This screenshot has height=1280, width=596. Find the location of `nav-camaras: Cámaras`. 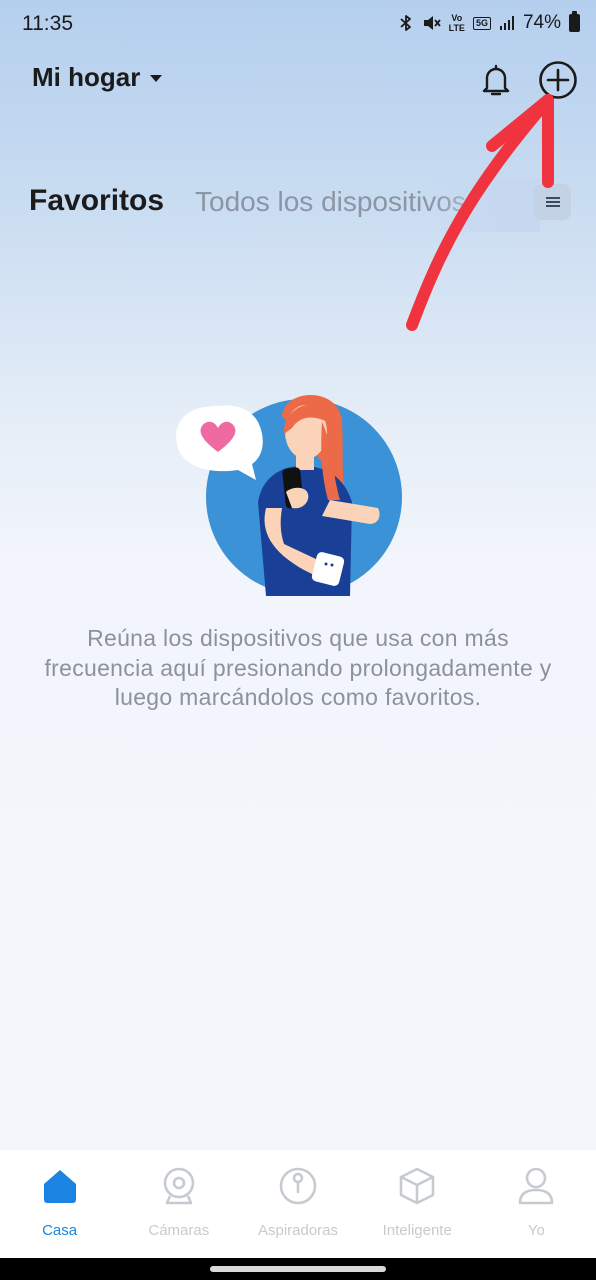

nav-camaras: Cámaras is located at coordinates (178, 1204).